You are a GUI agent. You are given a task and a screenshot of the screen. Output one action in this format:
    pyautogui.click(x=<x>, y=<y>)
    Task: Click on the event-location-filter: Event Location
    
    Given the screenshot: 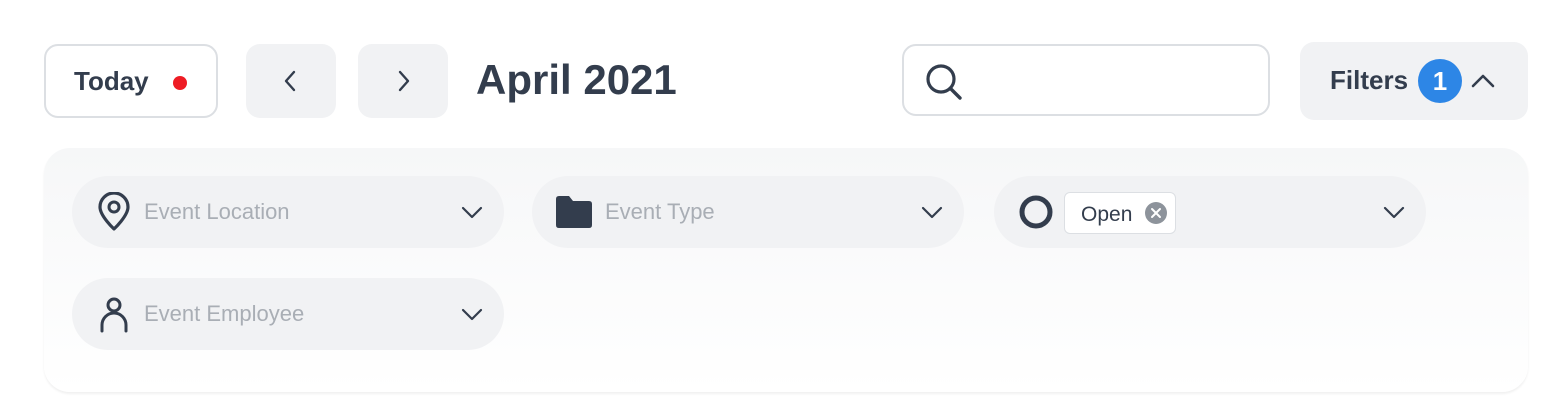 What is the action you would take?
    pyautogui.click(x=288, y=212)
    